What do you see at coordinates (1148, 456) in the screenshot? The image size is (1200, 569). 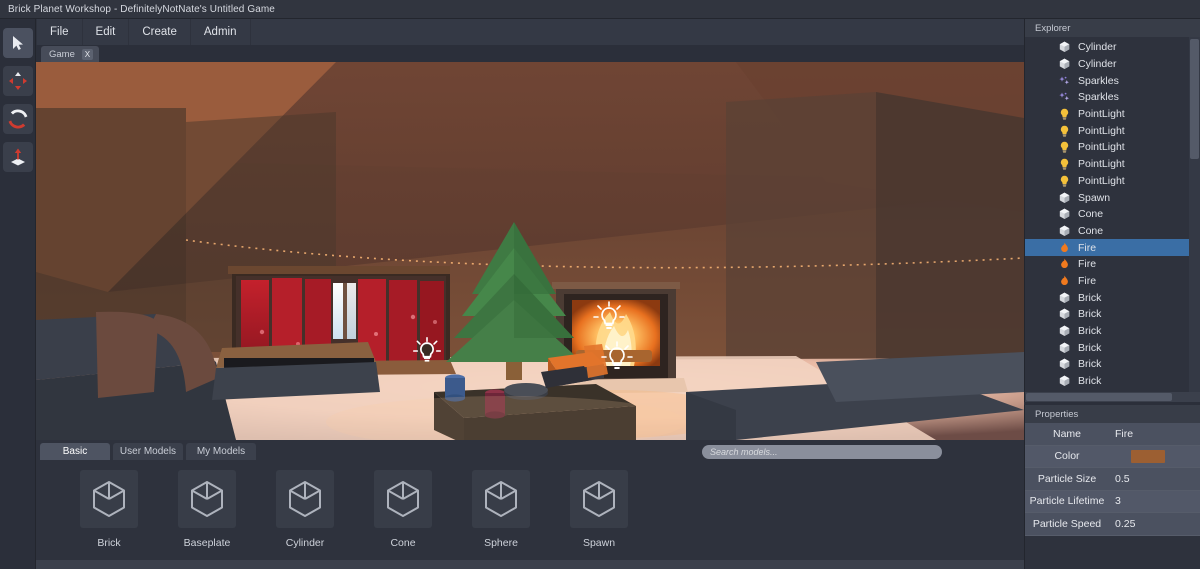 I see `color-swatch` at bounding box center [1148, 456].